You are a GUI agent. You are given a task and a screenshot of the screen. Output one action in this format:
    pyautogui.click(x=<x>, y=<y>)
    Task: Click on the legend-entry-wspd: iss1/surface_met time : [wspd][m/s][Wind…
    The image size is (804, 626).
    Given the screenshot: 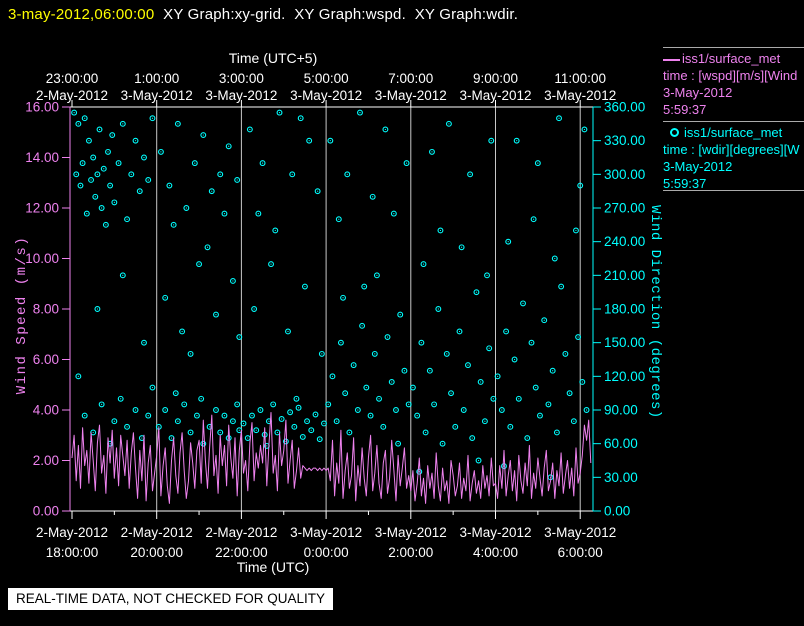 What is the action you would take?
    pyautogui.click(x=733, y=84)
    